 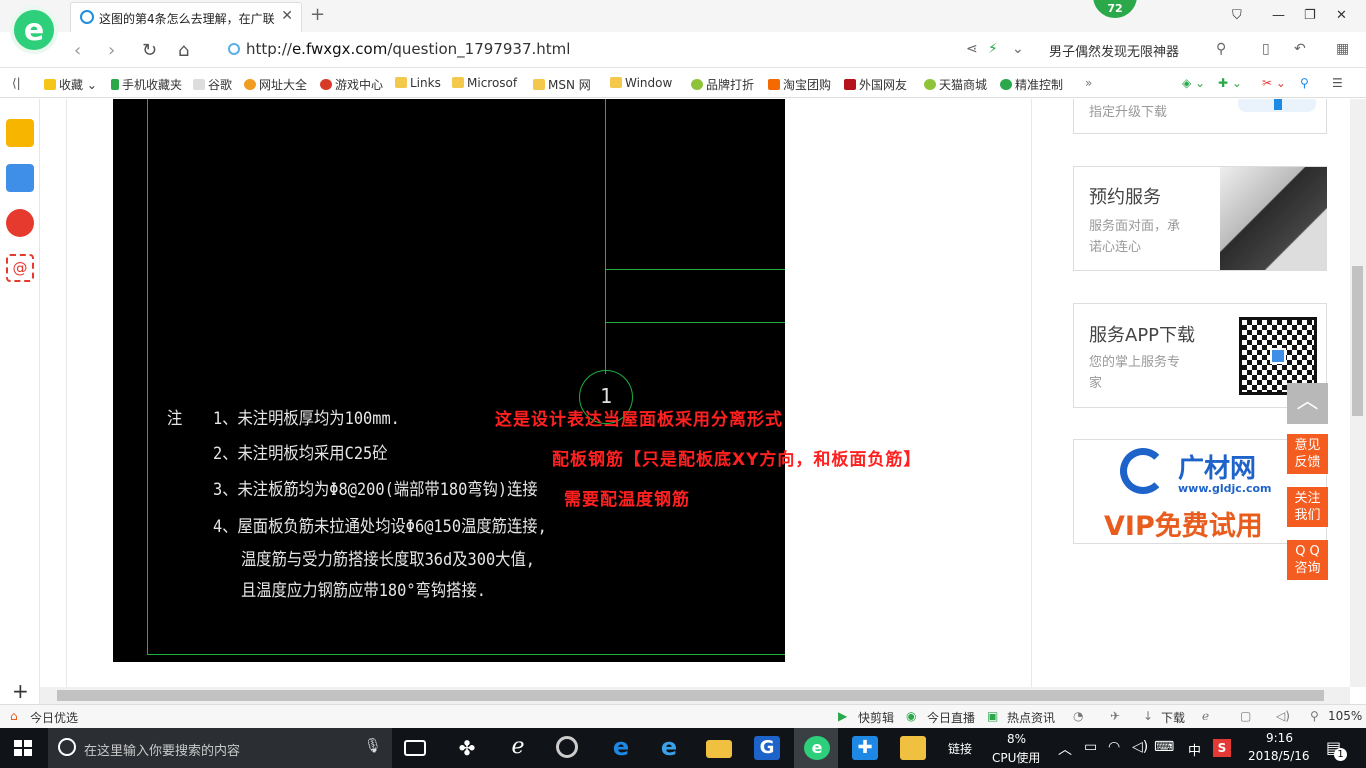 What do you see at coordinates (183, 50) in the screenshot?
I see `home-button: ⌂` at bounding box center [183, 50].